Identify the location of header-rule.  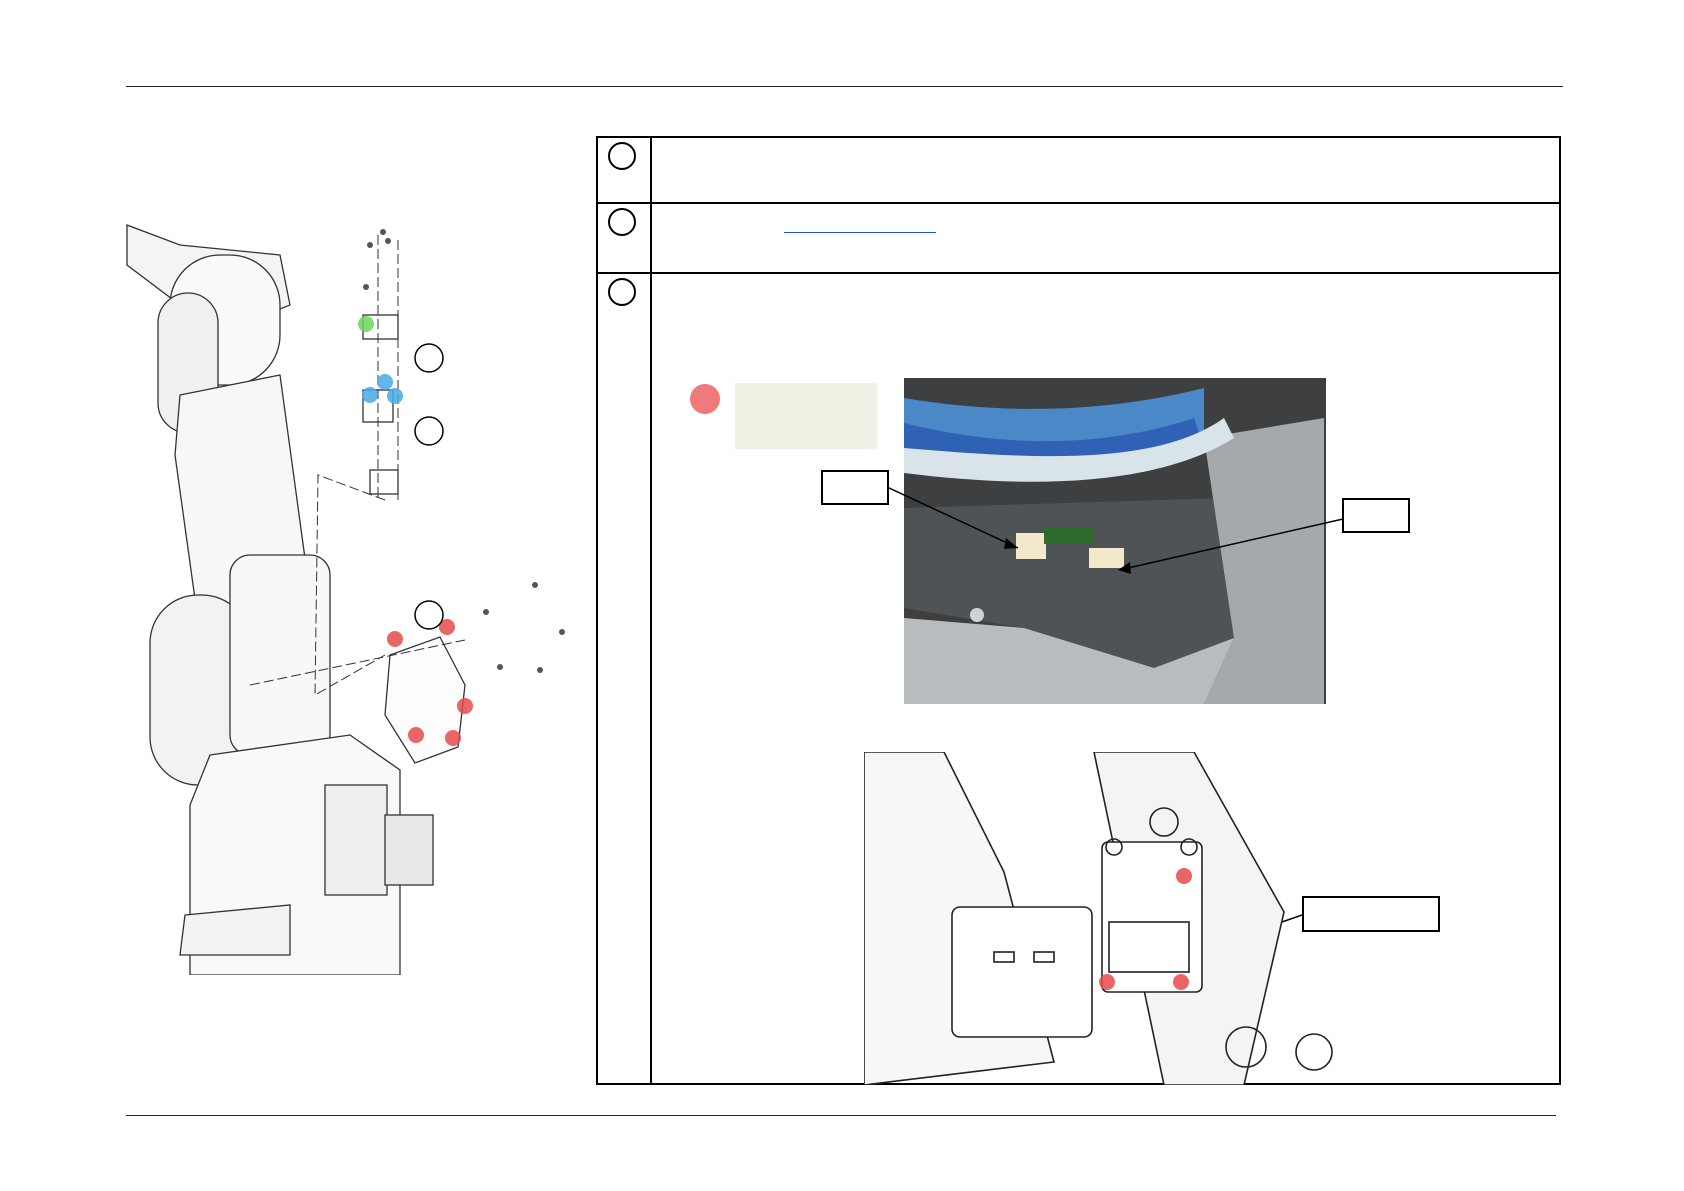
(844, 86).